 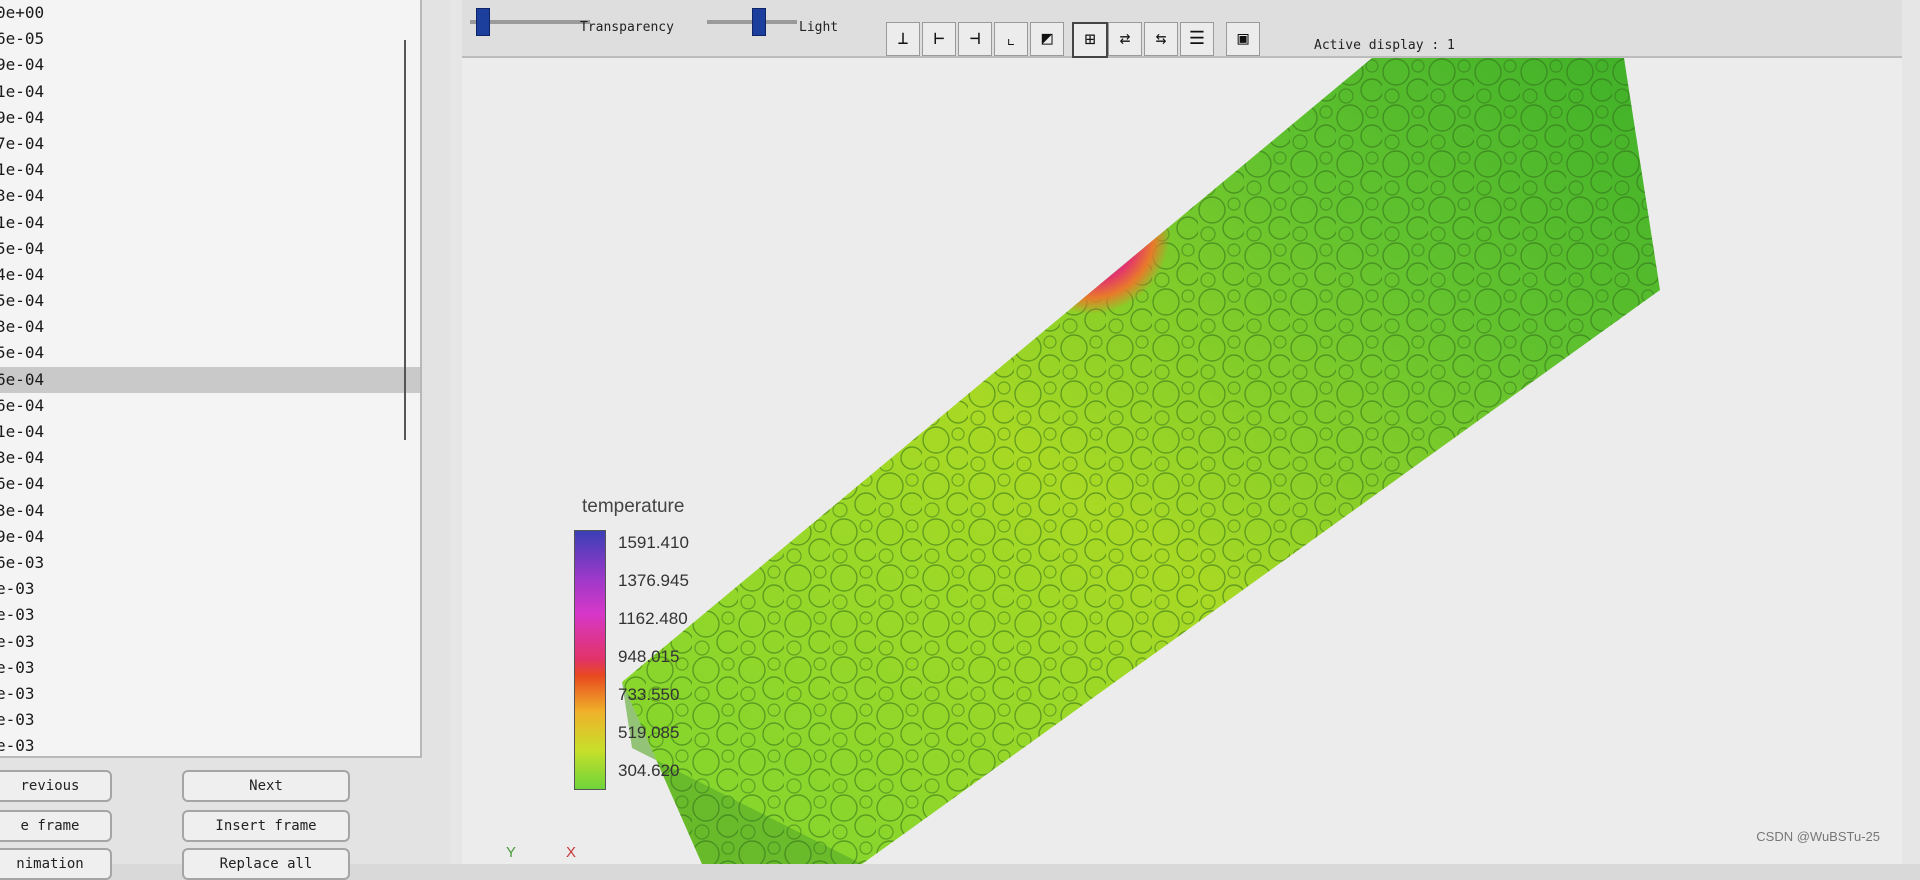 What do you see at coordinates (210, 144) in the screenshot?
I see `time-step-item: 7e-04` at bounding box center [210, 144].